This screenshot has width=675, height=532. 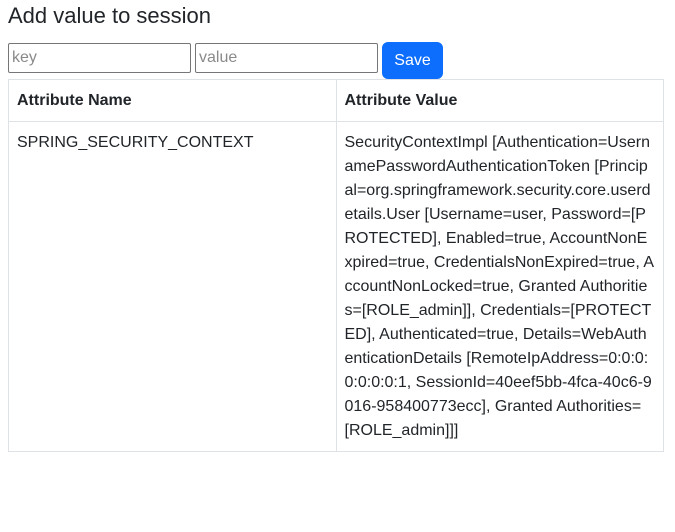 I want to click on table-header-row: Attribute Name Attribute Value, so click(x=336, y=100).